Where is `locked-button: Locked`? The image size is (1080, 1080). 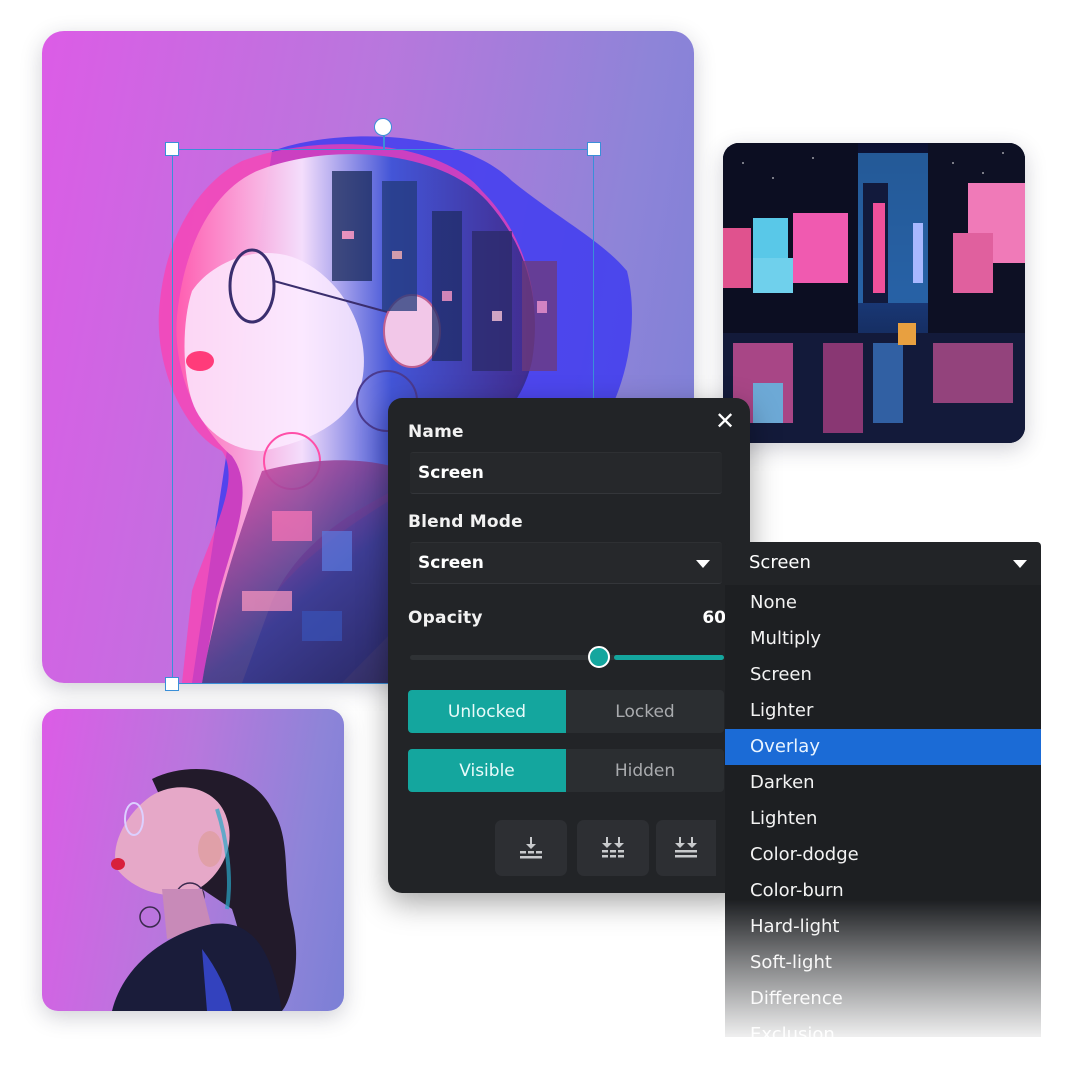
locked-button: Locked is located at coordinates (645, 711).